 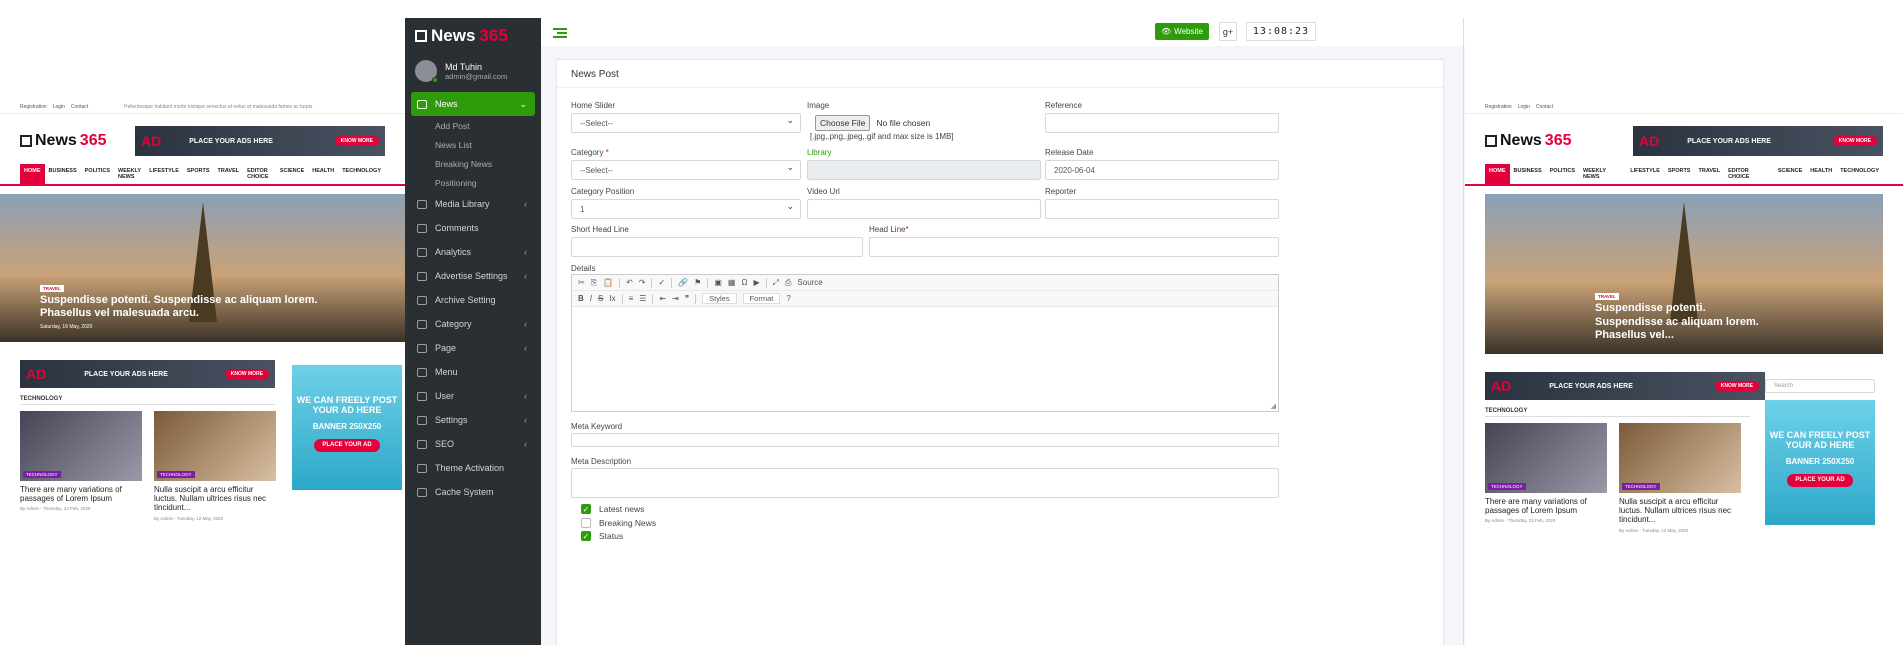 What do you see at coordinates (631, 298) in the screenshot?
I see `ordered-list-icon: ≡` at bounding box center [631, 298].